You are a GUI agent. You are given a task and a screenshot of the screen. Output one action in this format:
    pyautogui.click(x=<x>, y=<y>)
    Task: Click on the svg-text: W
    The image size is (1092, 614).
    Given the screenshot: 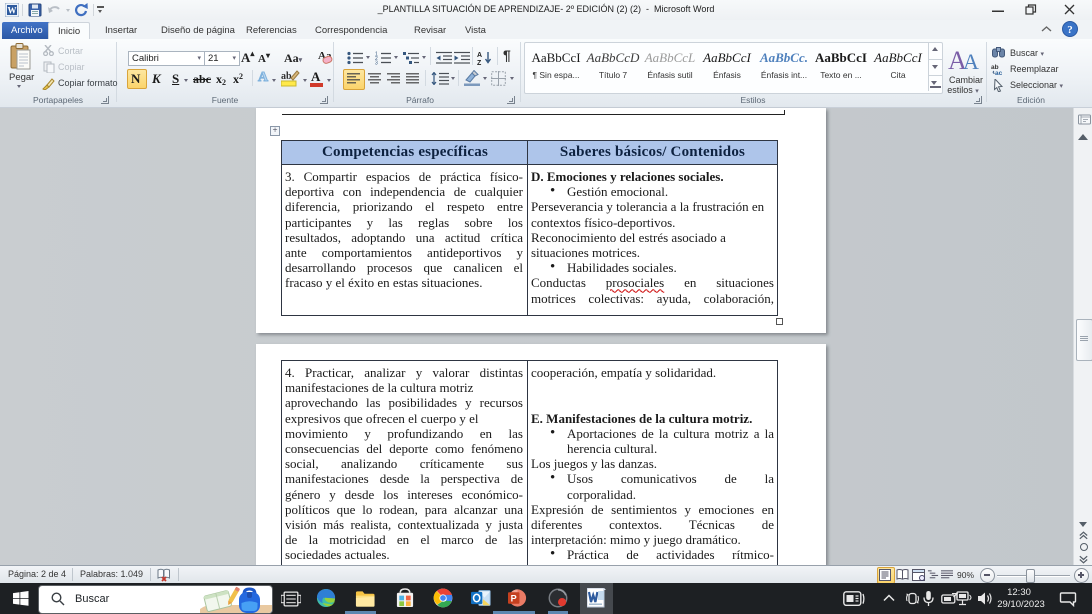 What is the action you would take?
    pyautogui.click(x=12, y=11)
    